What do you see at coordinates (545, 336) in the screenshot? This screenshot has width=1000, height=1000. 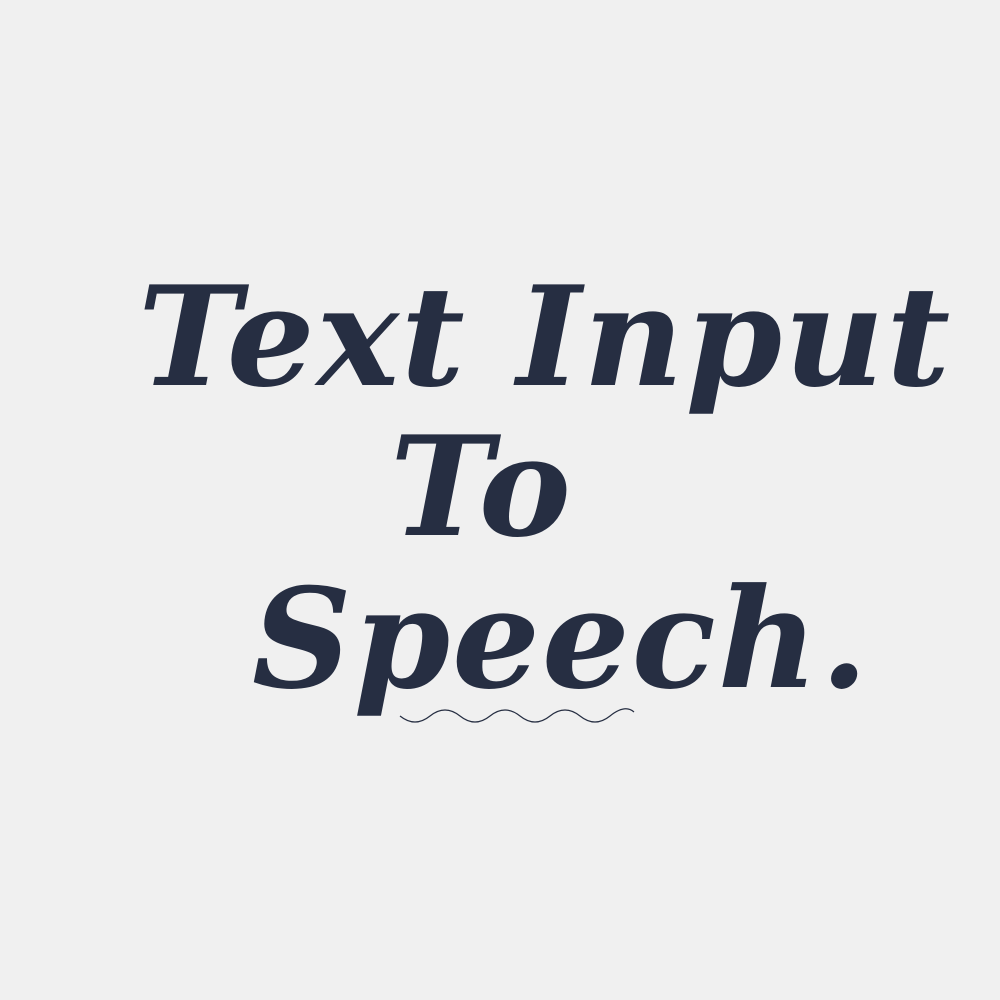 I see `title-line-text-input: Text Input` at bounding box center [545, 336].